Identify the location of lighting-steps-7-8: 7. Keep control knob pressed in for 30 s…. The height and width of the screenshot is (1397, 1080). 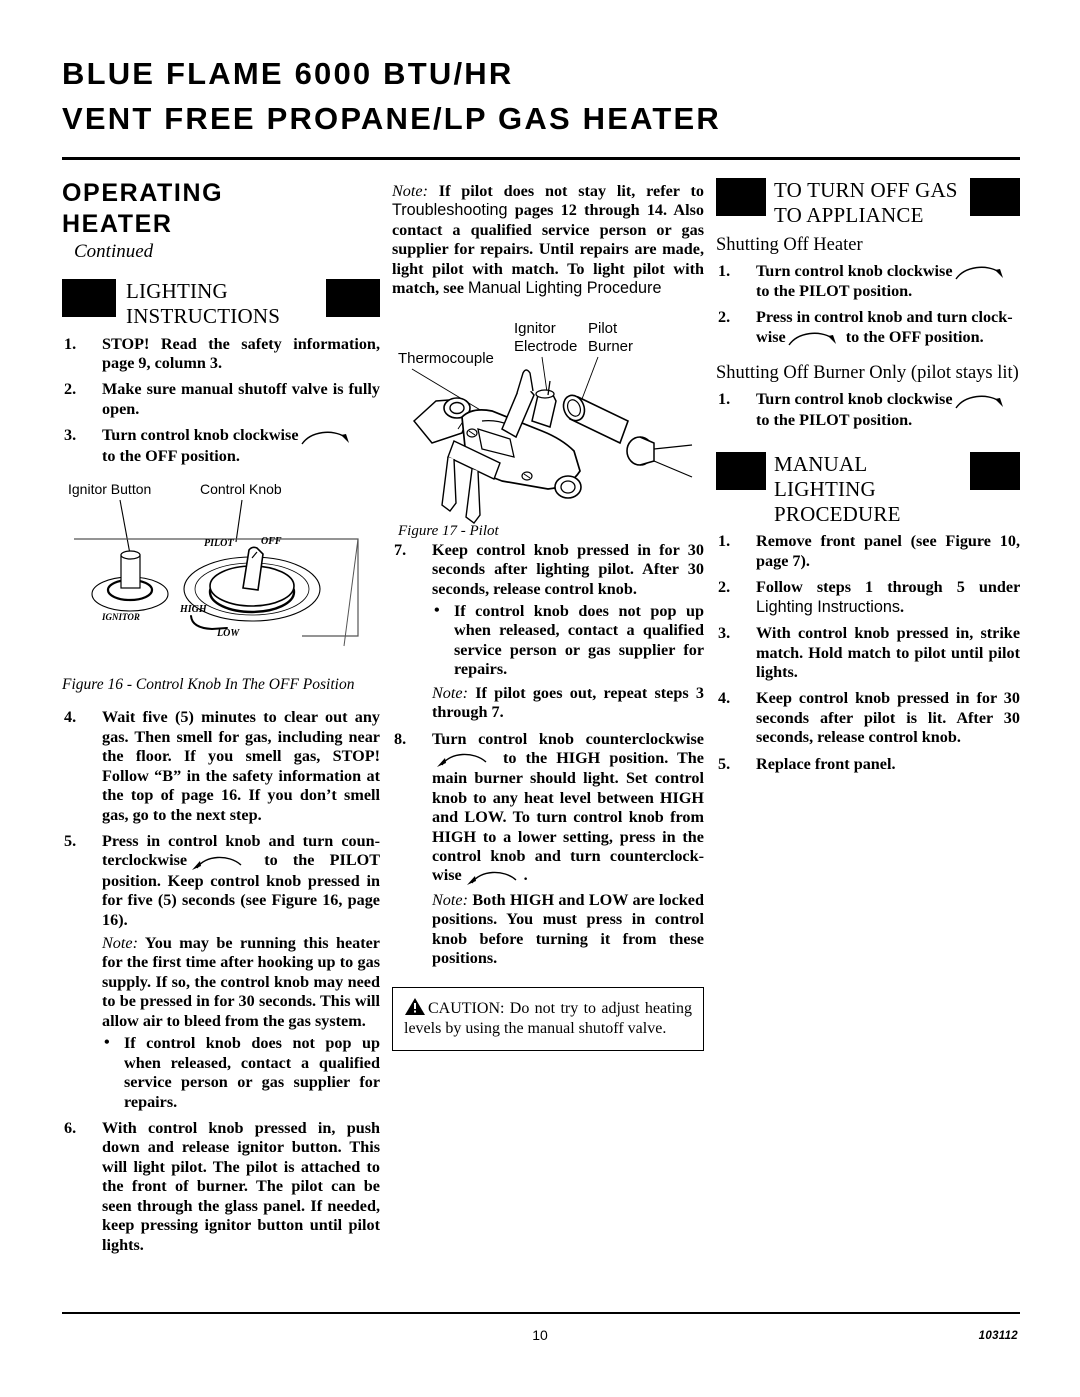
(548, 755).